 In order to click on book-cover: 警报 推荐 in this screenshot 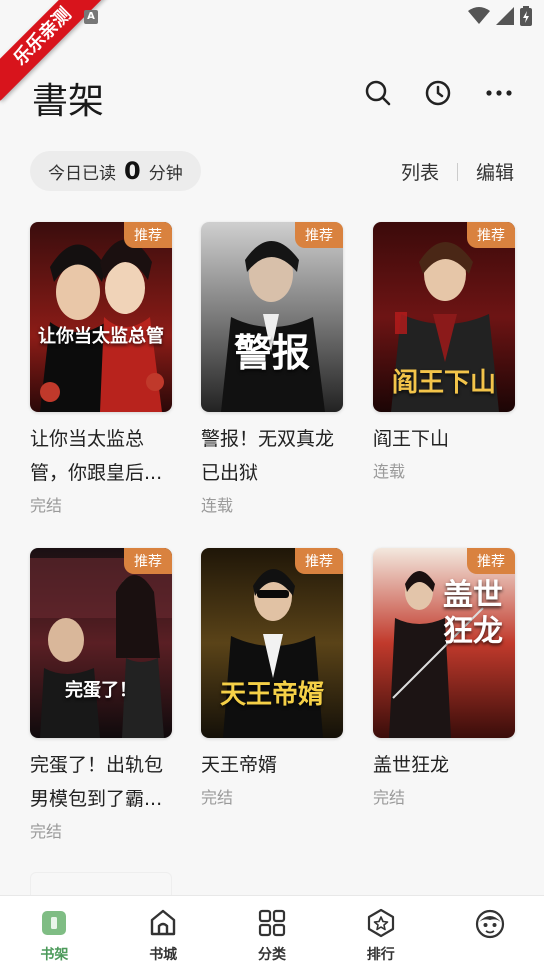, I will do `click(272, 317)`.